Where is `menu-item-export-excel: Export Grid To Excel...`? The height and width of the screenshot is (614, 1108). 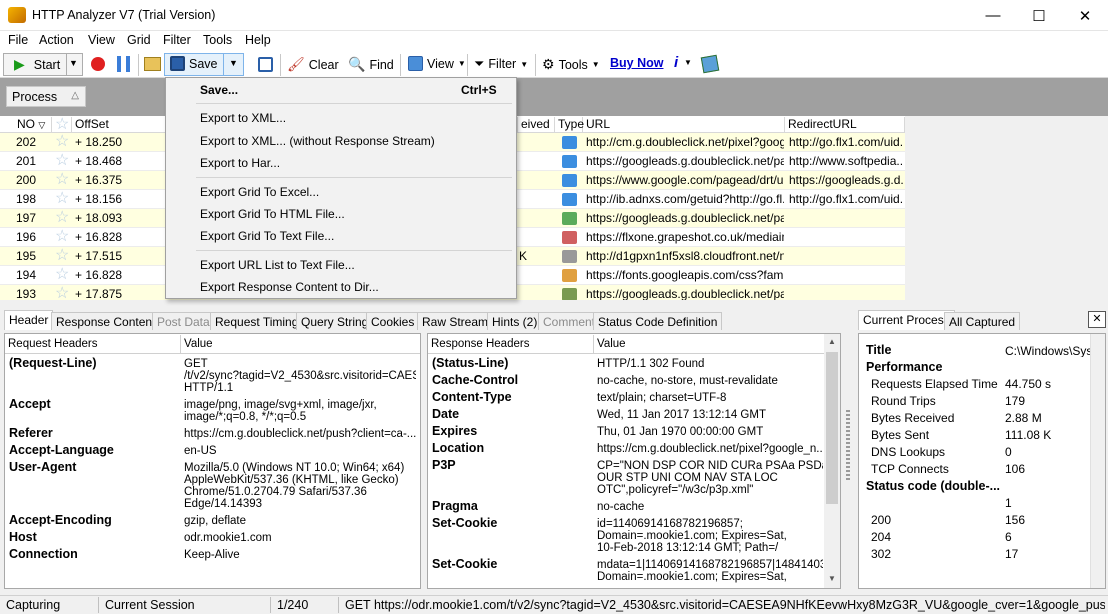 menu-item-export-excel: Export Grid To Excel... is located at coordinates (259, 192).